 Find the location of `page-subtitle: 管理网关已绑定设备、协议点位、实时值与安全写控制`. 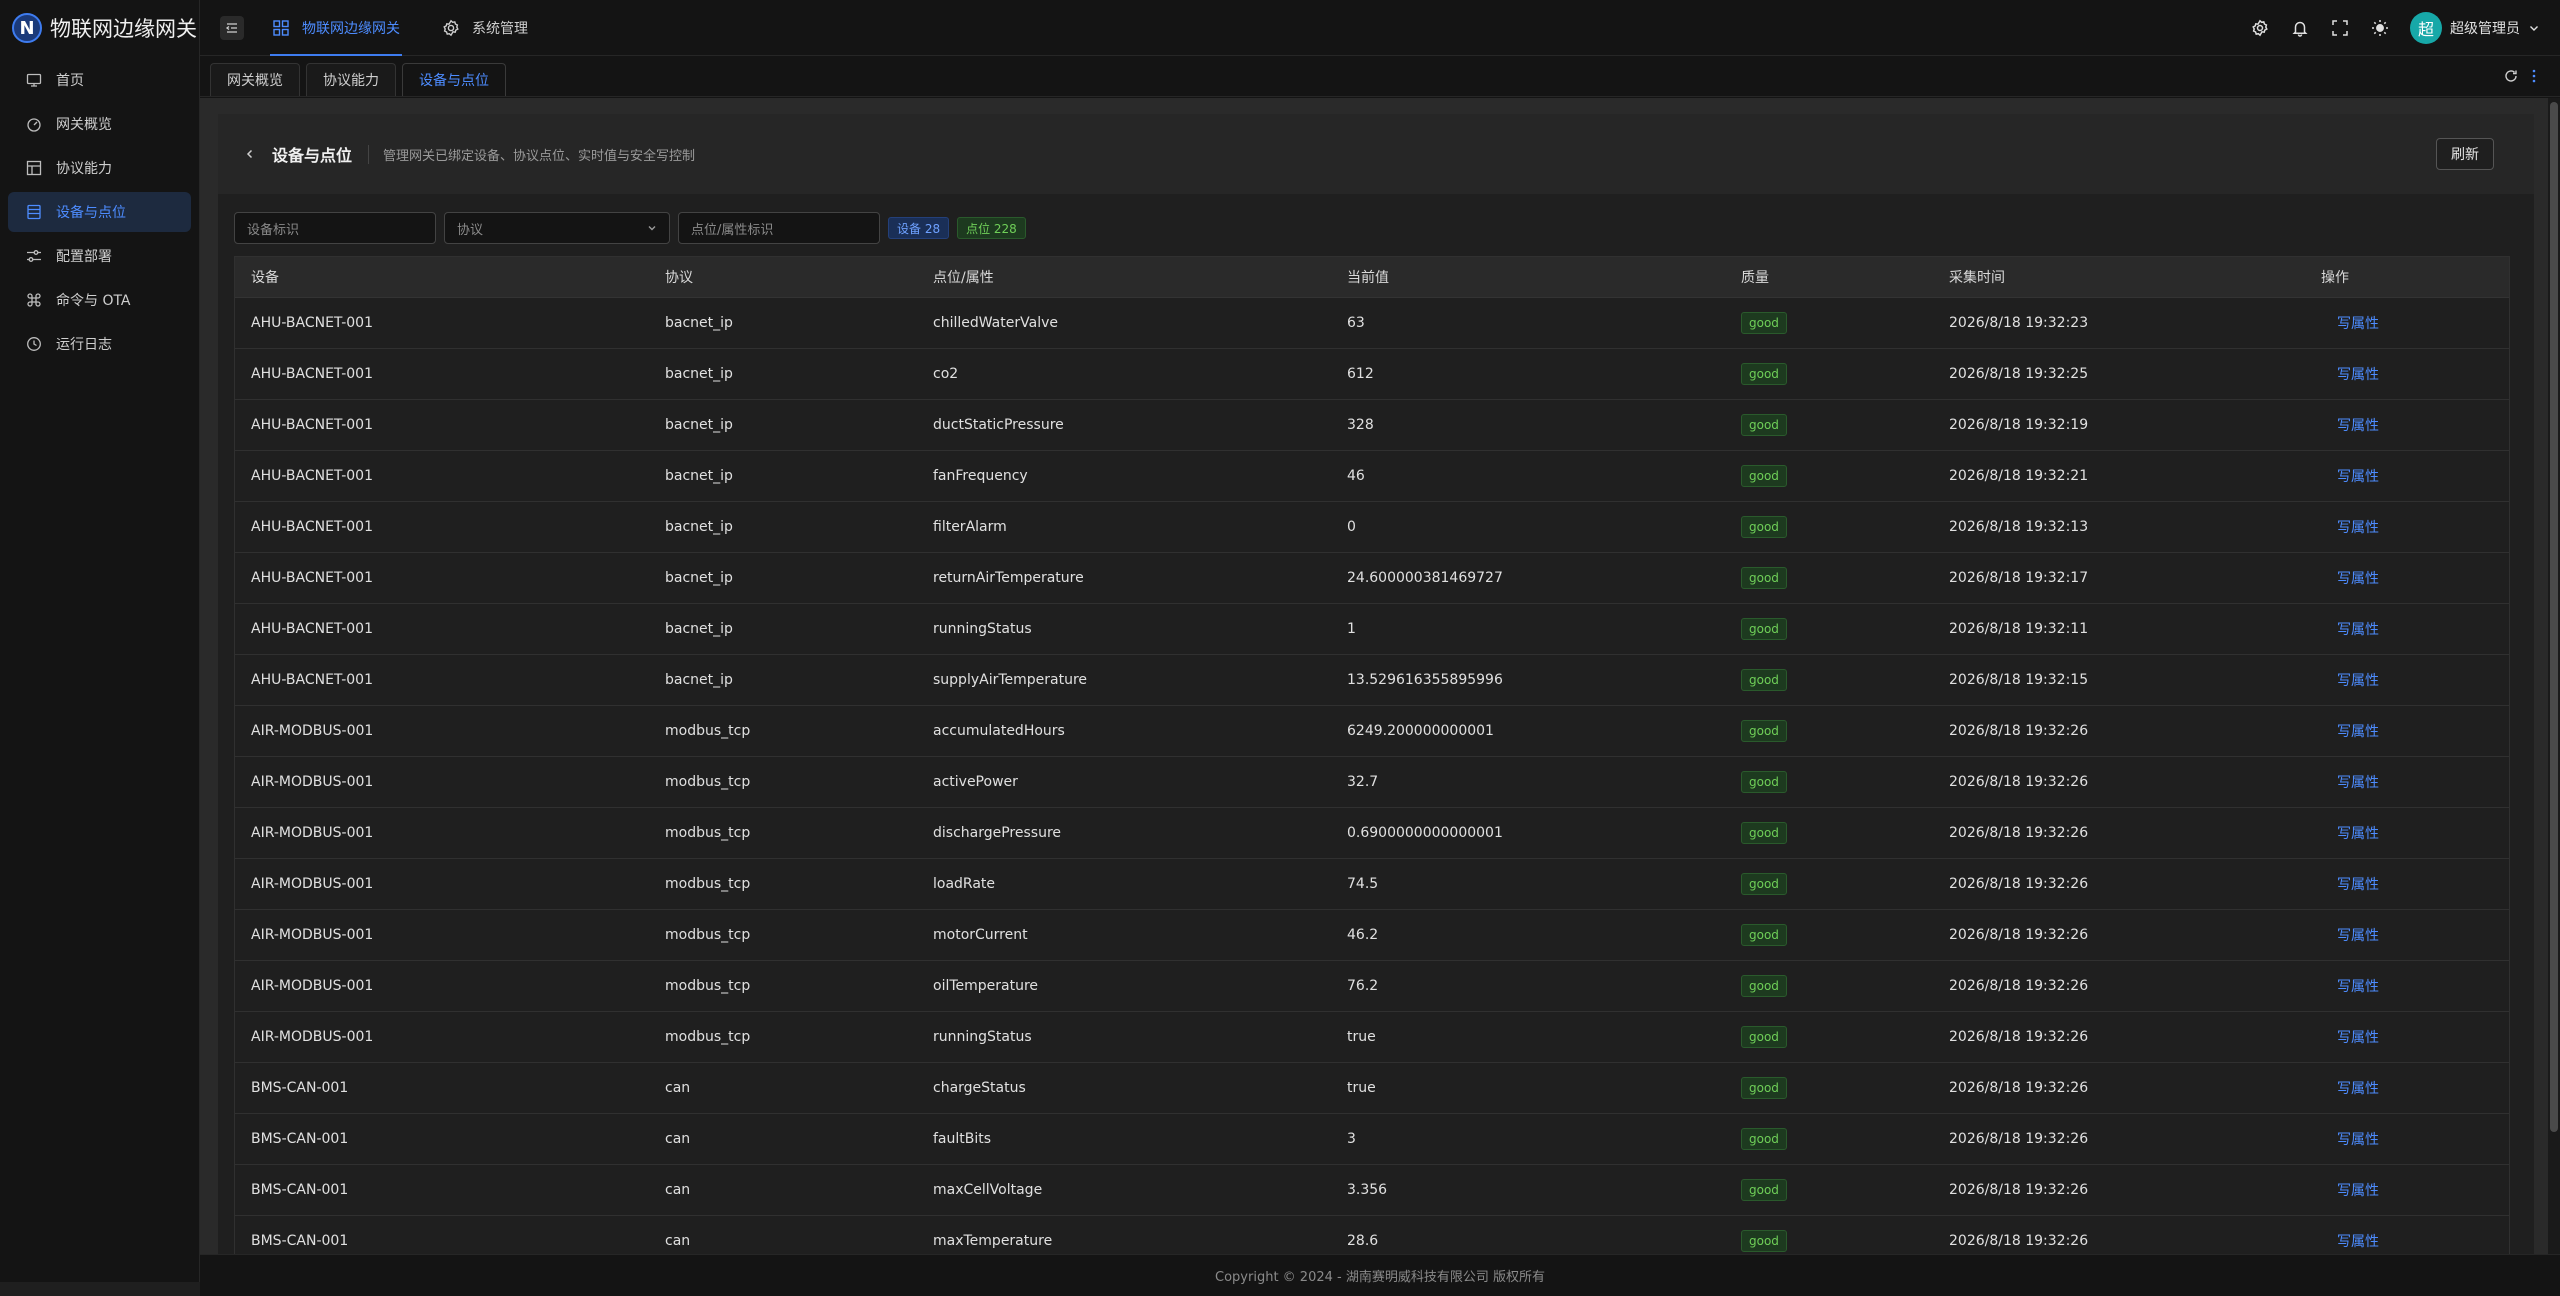

page-subtitle: 管理网关已绑定设备、协议点位、实时值与安全写控制 is located at coordinates (531, 154).